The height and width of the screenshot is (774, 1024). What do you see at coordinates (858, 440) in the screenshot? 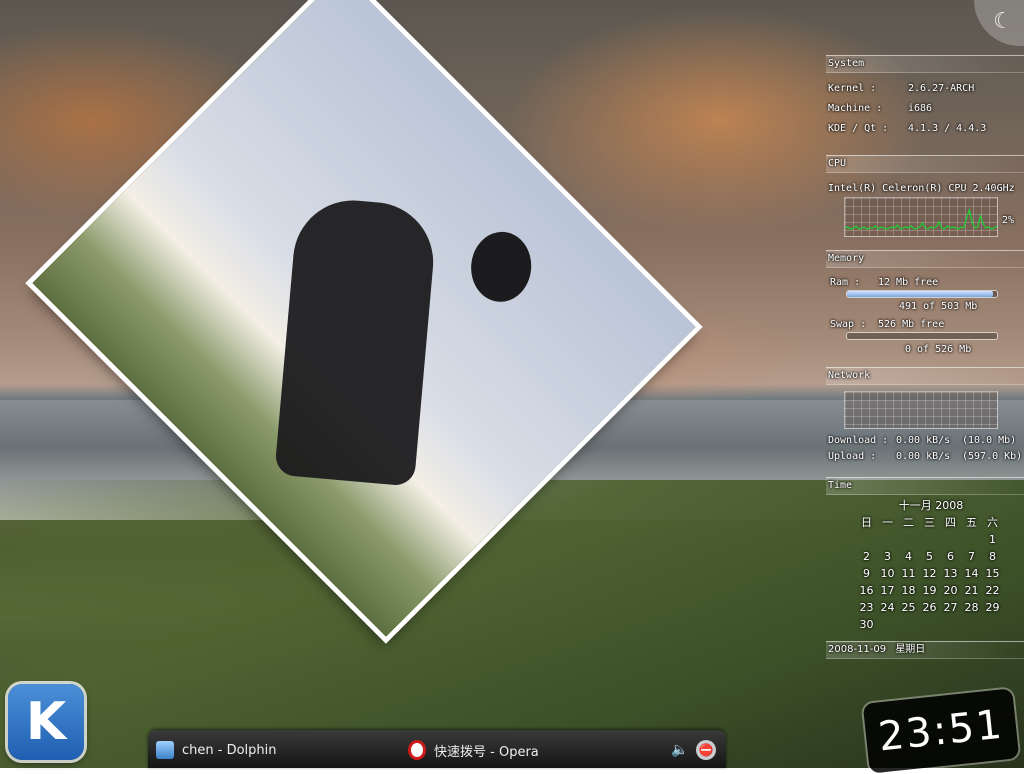
I see `download-label: Download :` at bounding box center [858, 440].